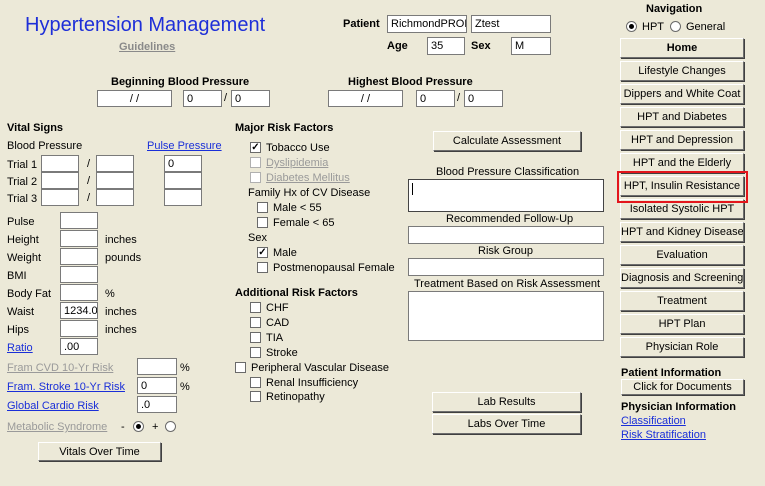  I want to click on beginning-diastolic-field: 0, so click(250, 98).